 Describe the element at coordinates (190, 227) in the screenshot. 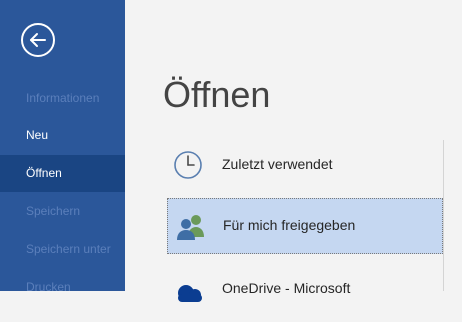

I see `shared-people-icon` at that location.